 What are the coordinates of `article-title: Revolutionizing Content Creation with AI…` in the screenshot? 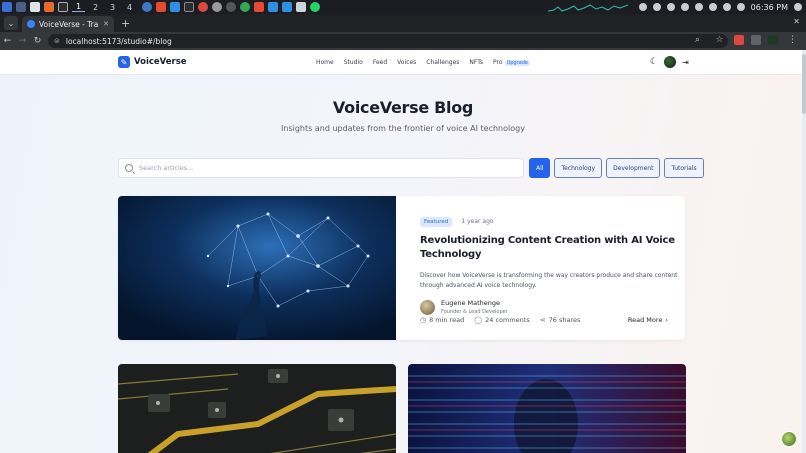 It's located at (549, 248).